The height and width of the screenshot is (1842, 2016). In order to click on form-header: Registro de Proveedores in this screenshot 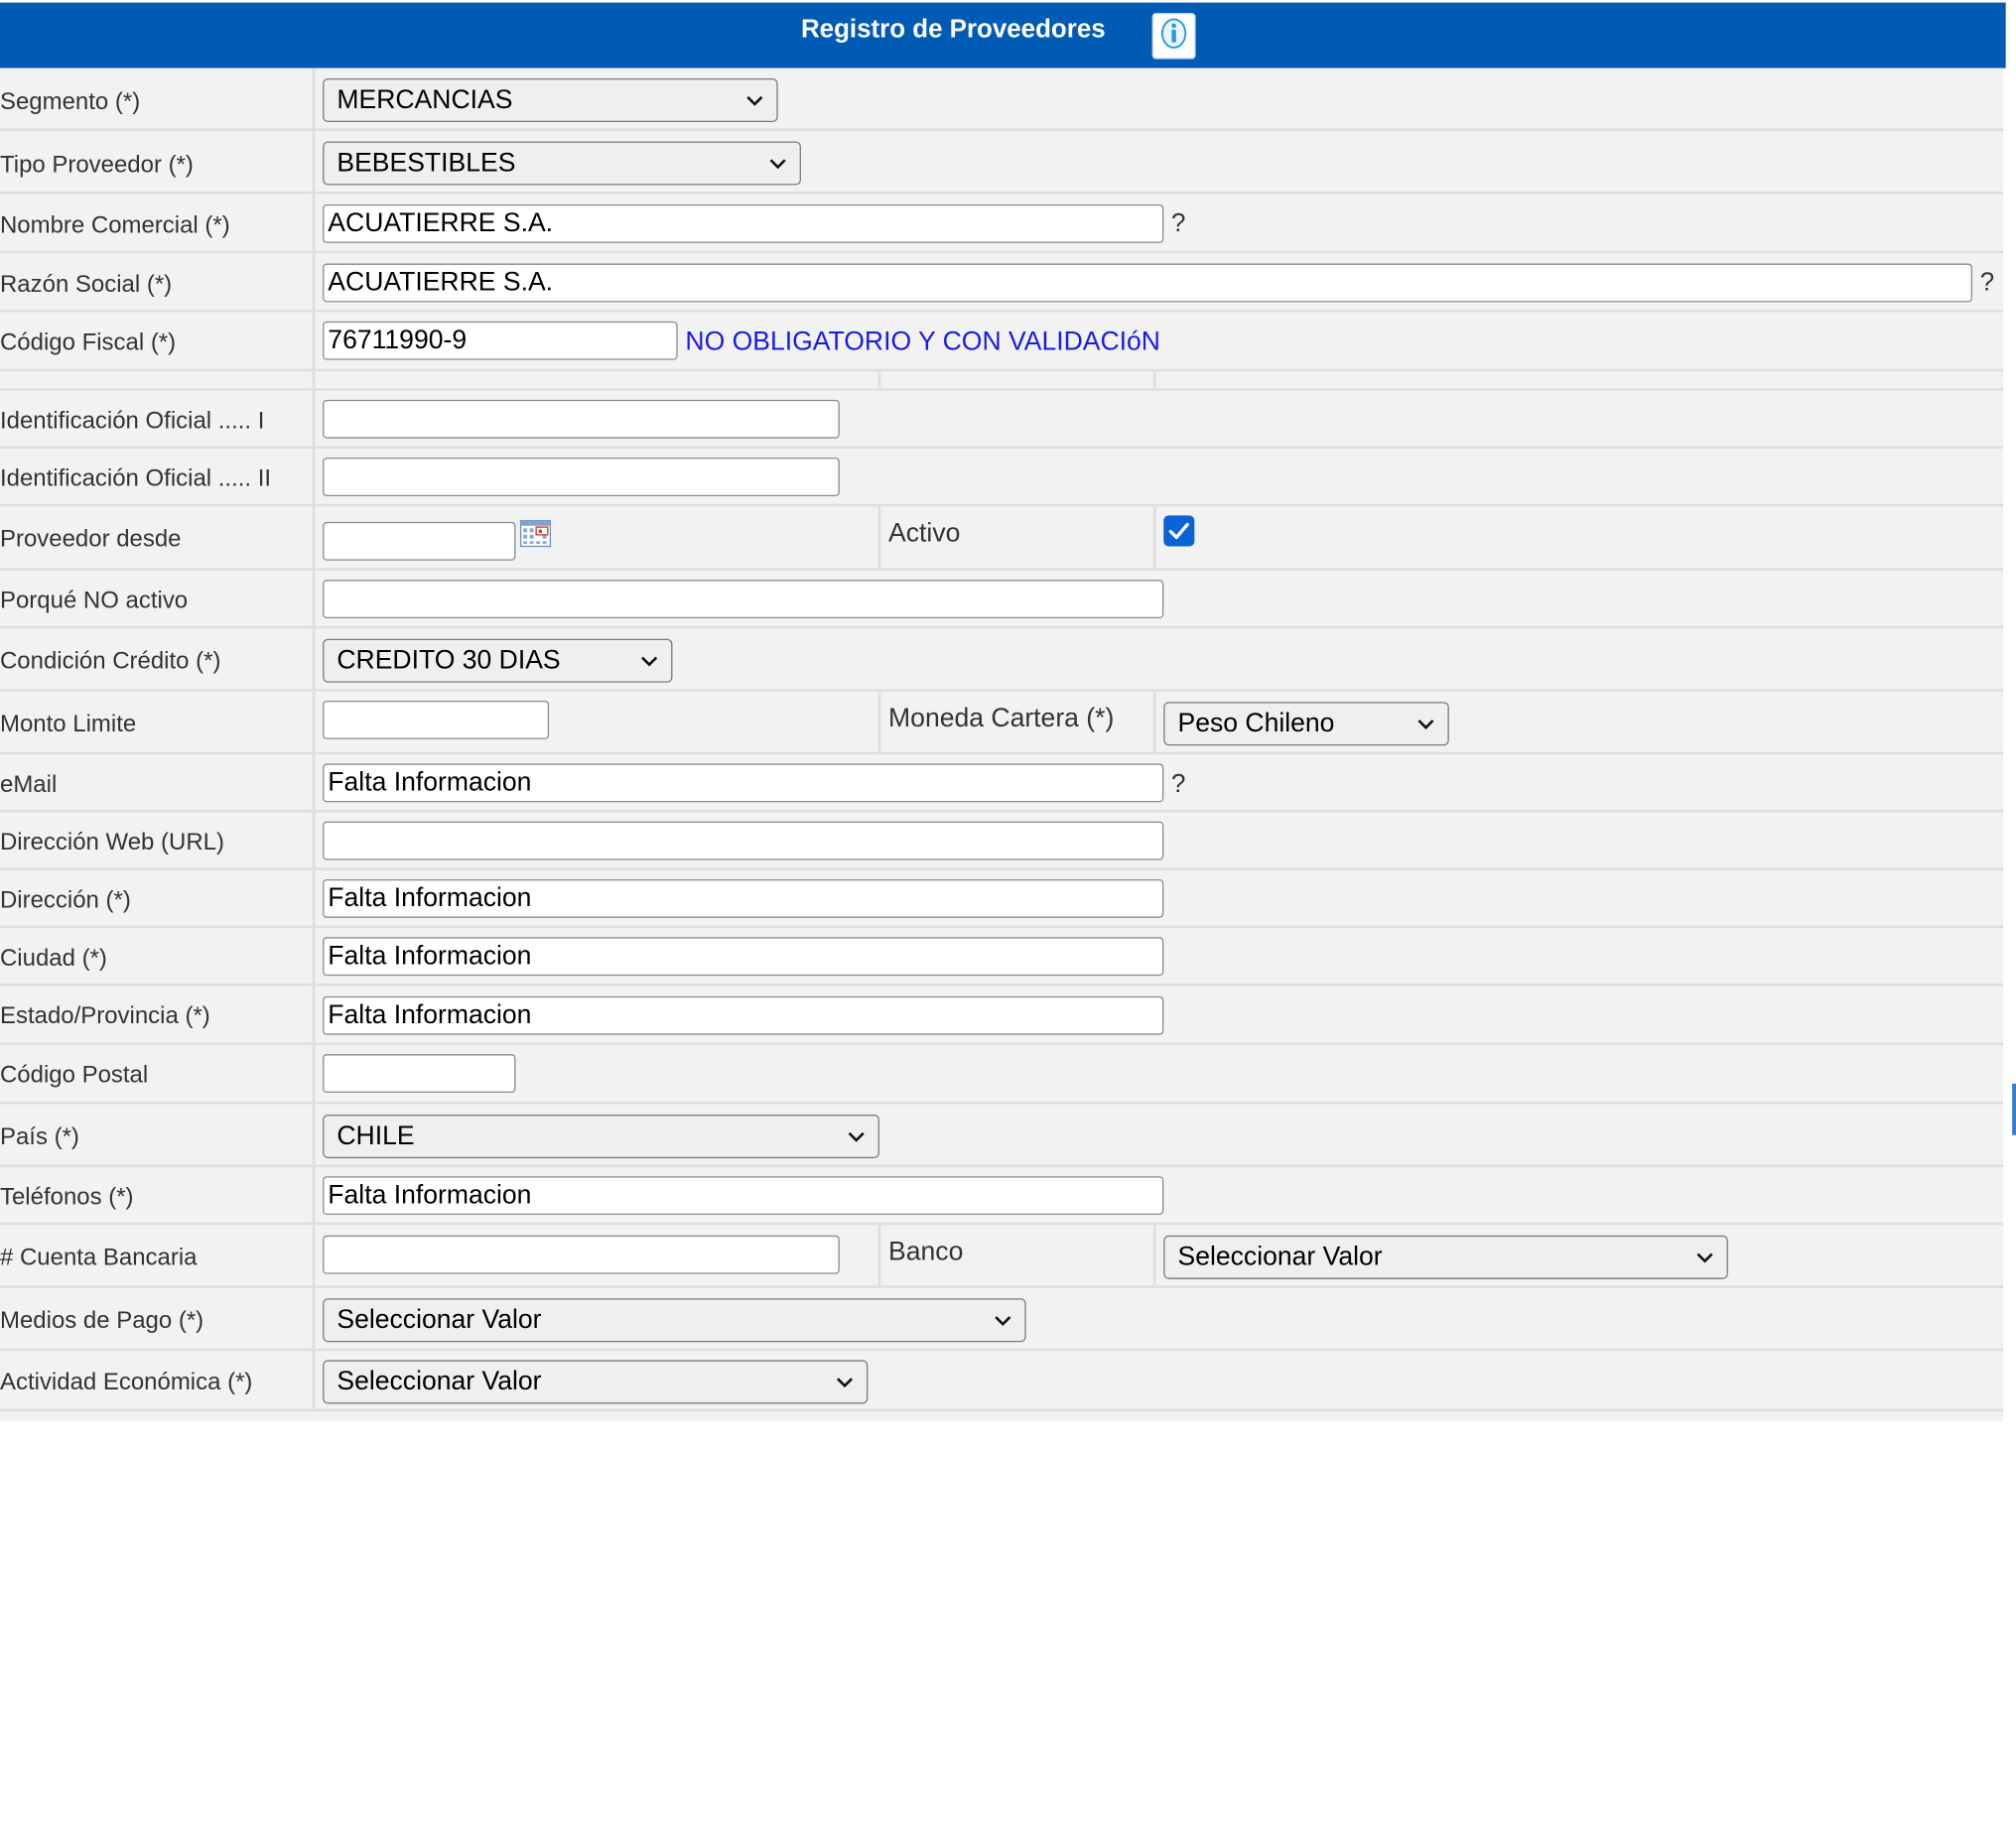, I will do `click(1003, 35)`.